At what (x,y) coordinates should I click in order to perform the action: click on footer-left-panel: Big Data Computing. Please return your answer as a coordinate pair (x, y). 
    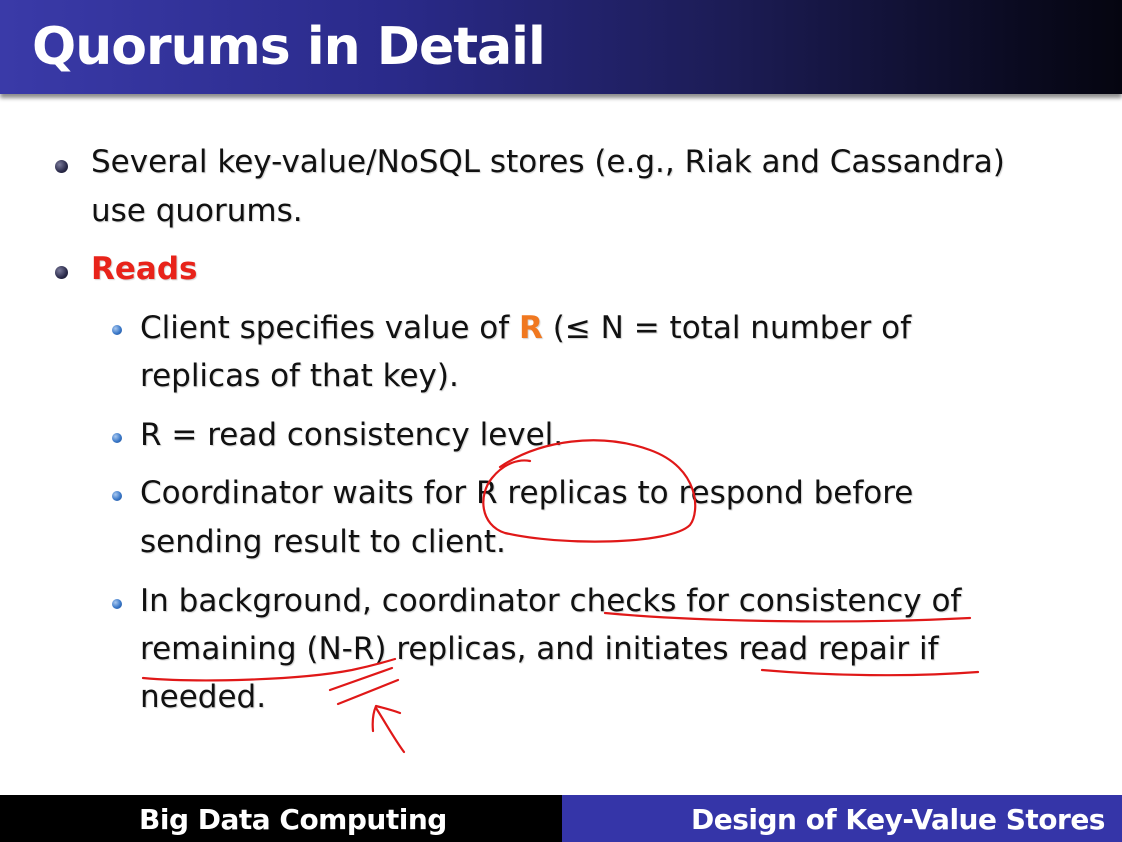
    Looking at the image, I should click on (281, 818).